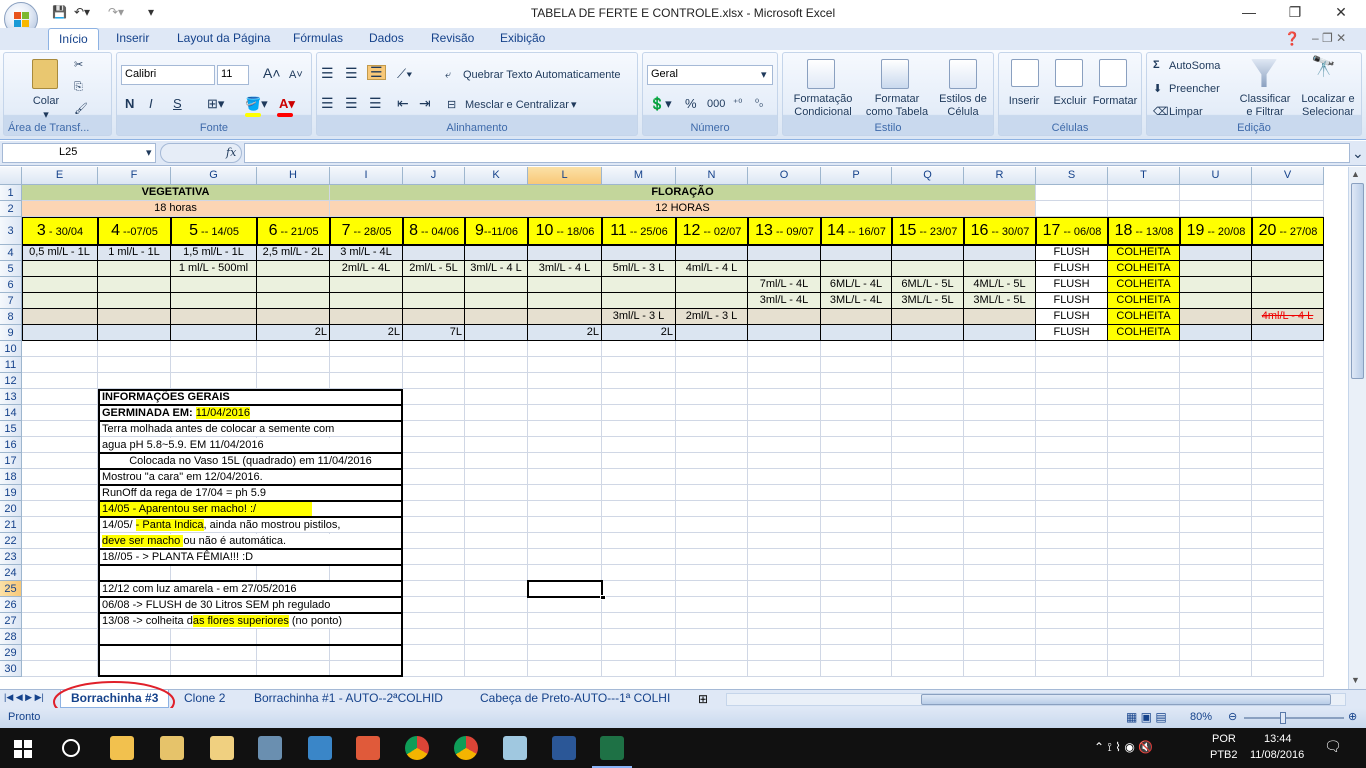 This screenshot has height=768, width=1366. Describe the element at coordinates (1194, 89) in the screenshot. I see `fill-button: Preencher` at that location.